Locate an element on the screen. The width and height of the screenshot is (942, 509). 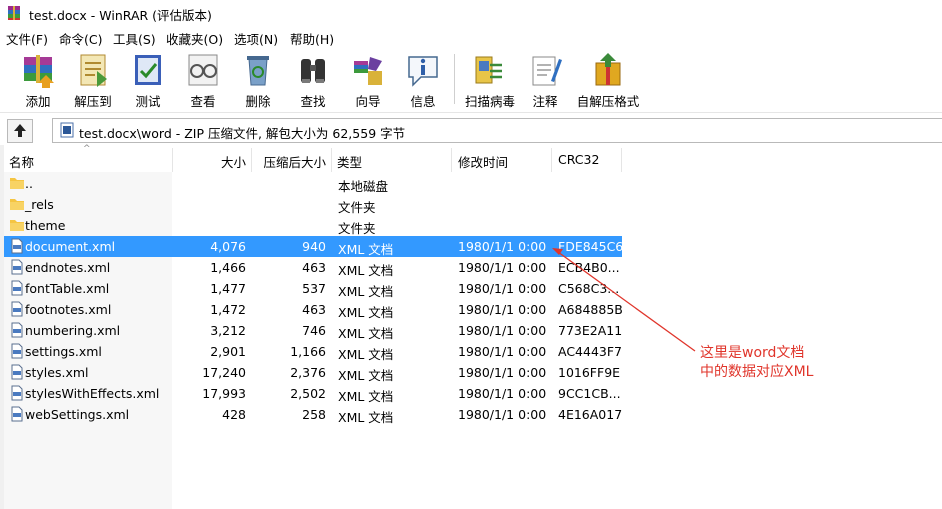
annotation-note: 这里是word文档 中的数据对应XML is located at coordinates (756, 363).